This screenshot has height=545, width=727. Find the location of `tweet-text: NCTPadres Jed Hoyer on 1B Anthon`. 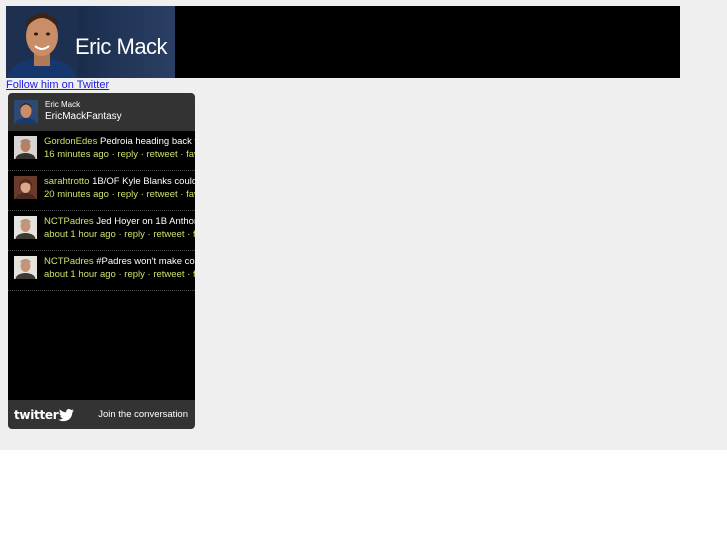

tweet-text: NCTPadres Jed Hoyer on 1B Anthon is located at coordinates (119, 221).